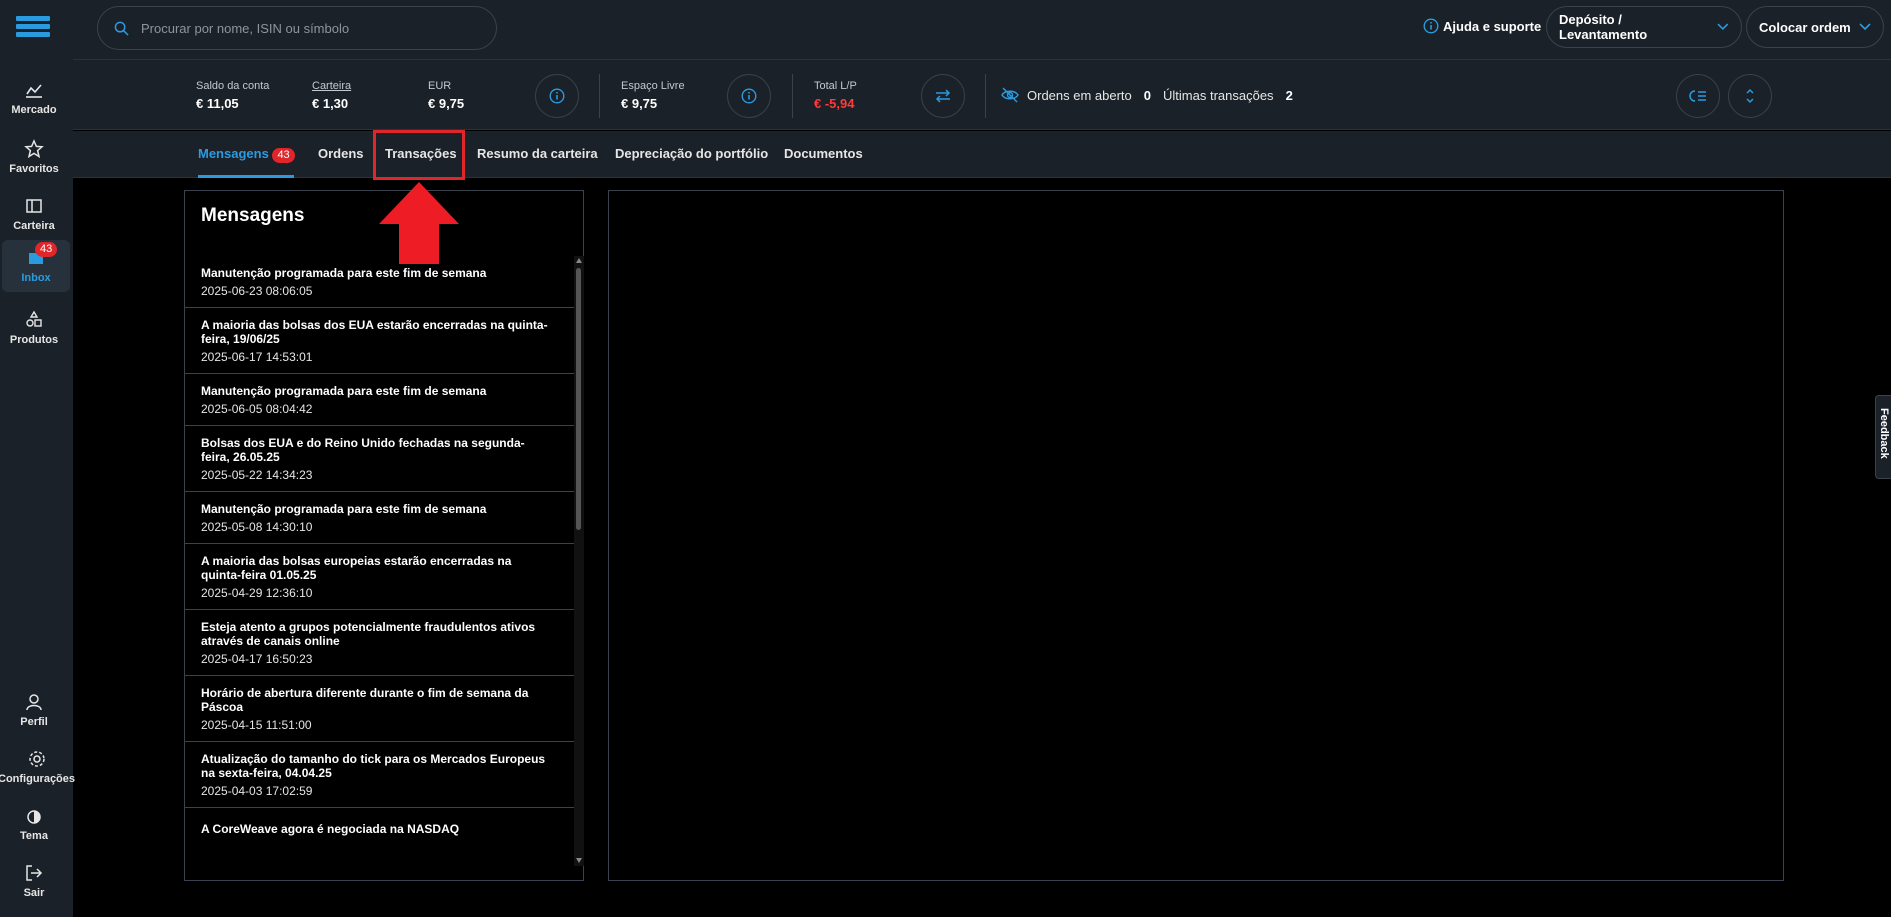  What do you see at coordinates (34, 318) in the screenshot?
I see `shapes-icon` at bounding box center [34, 318].